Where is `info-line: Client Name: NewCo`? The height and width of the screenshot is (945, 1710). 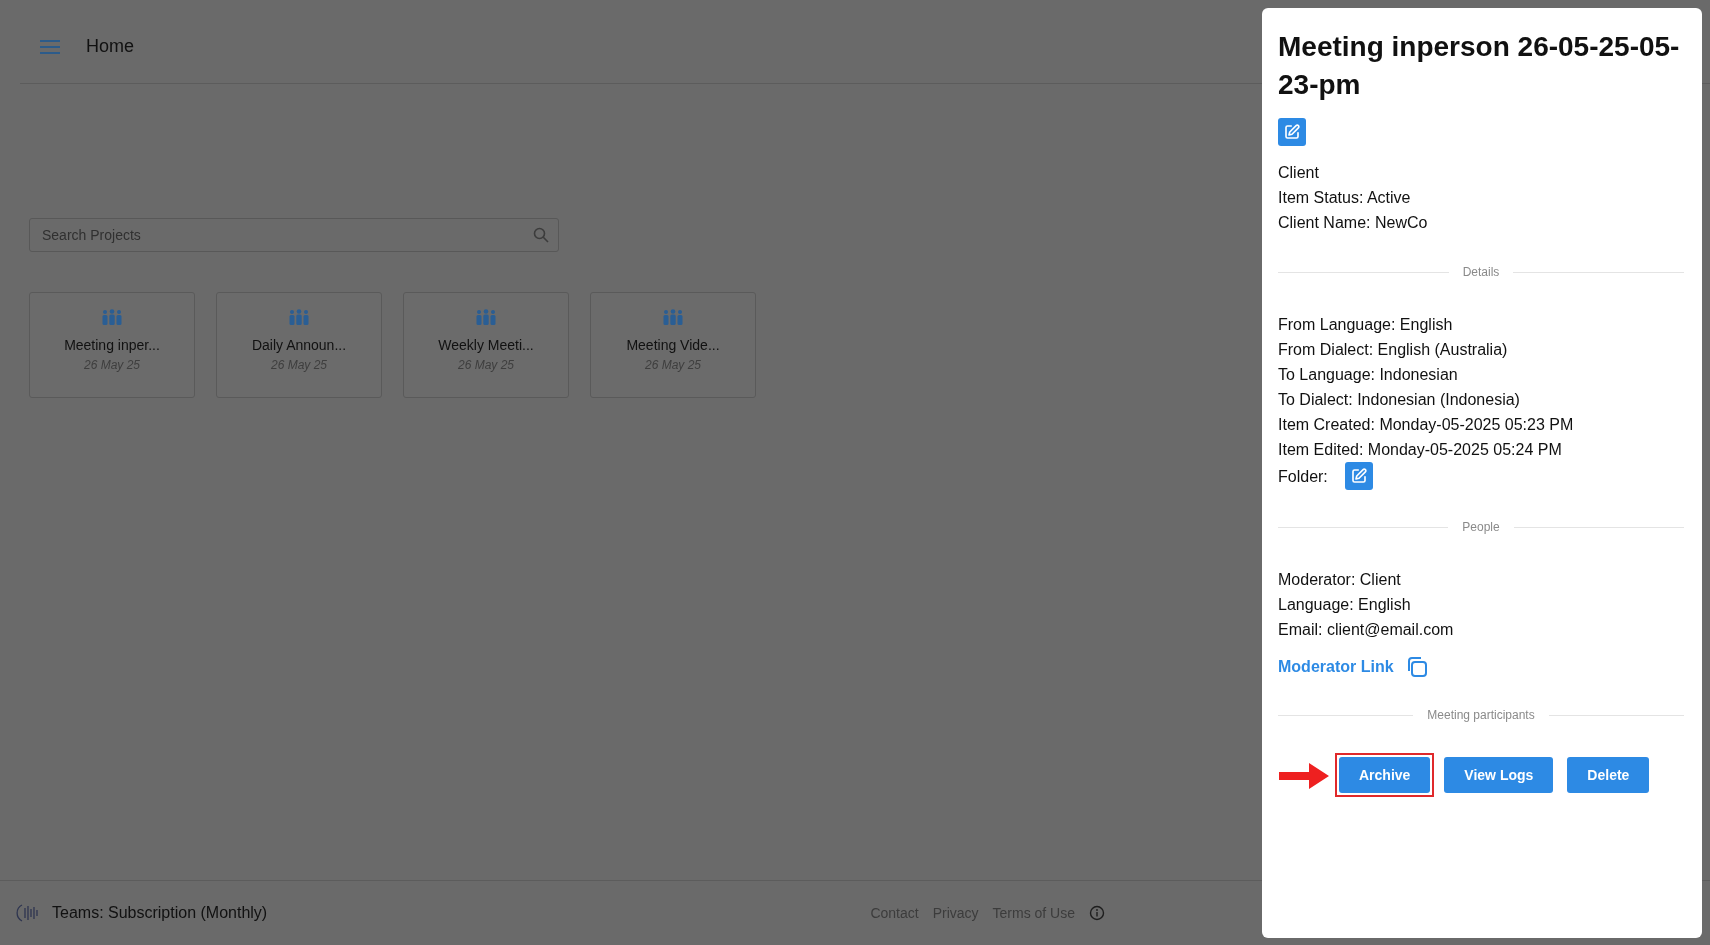 info-line: Client Name: NewCo is located at coordinates (1353, 223).